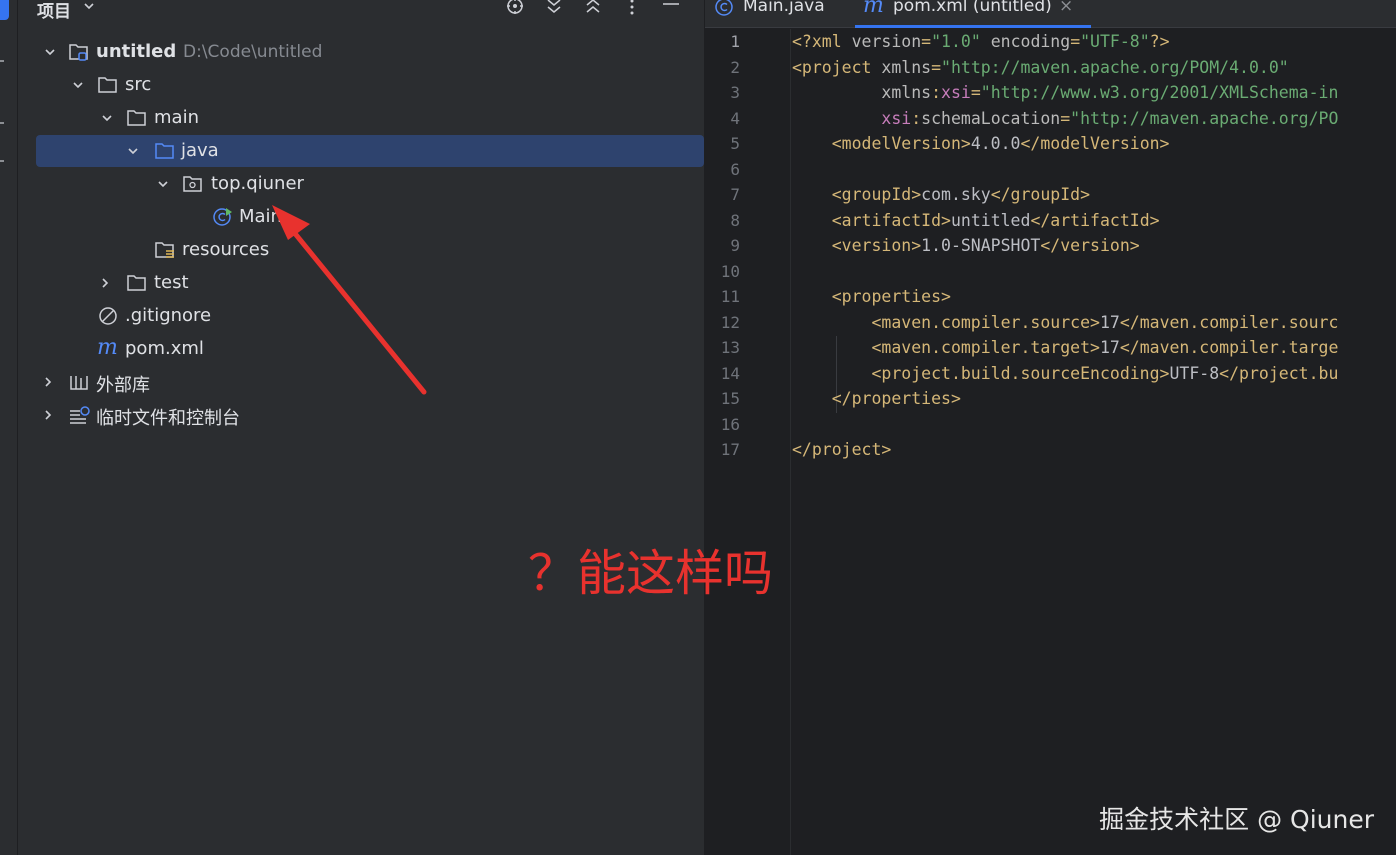 This screenshot has width=1396, height=855. I want to click on code-token: UTF-8, so click(1194, 373).